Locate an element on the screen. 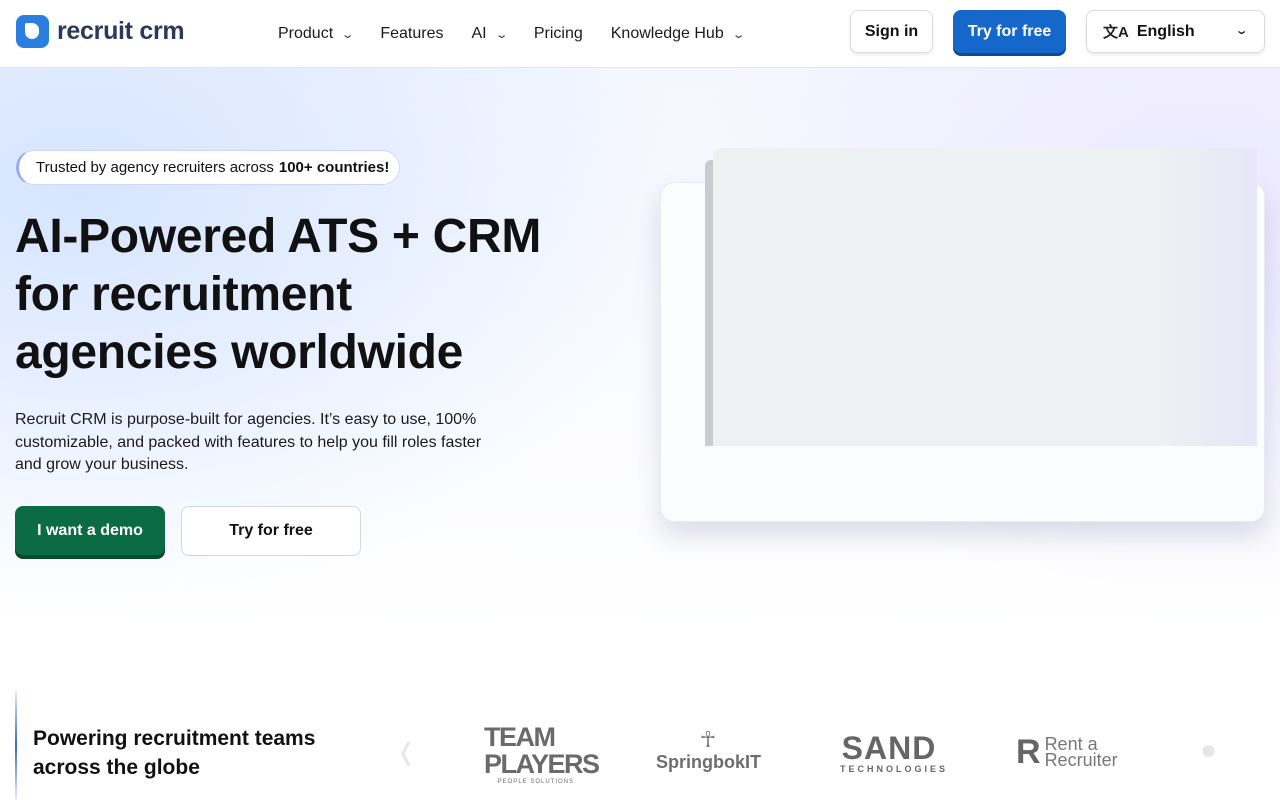  logo-mark-icon is located at coordinates (32, 31).